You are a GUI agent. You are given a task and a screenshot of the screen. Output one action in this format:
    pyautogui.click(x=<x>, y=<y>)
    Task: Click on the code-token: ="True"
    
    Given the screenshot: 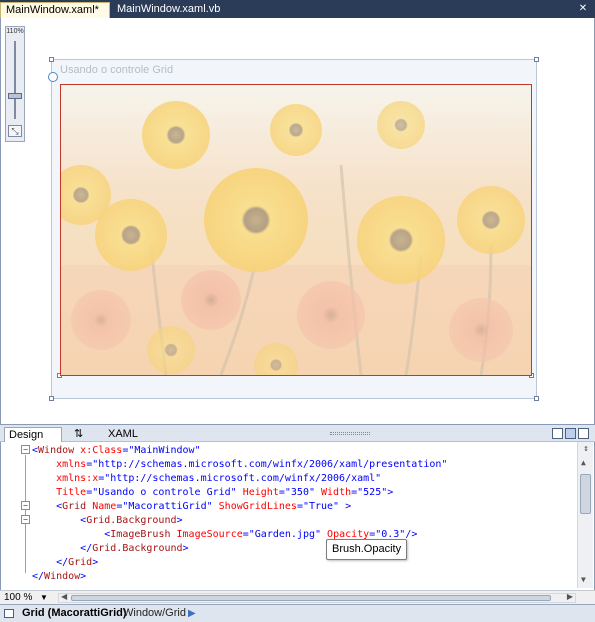 What is the action you would take?
    pyautogui.click(x=318, y=506)
    